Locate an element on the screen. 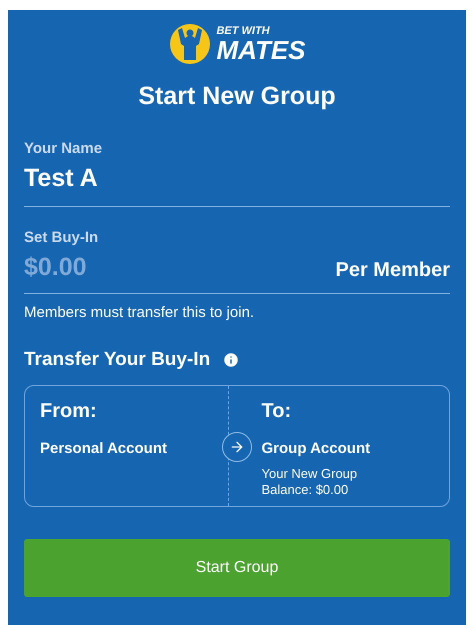 The width and height of the screenshot is (474, 634). start-group-button: Start Group is located at coordinates (237, 567).